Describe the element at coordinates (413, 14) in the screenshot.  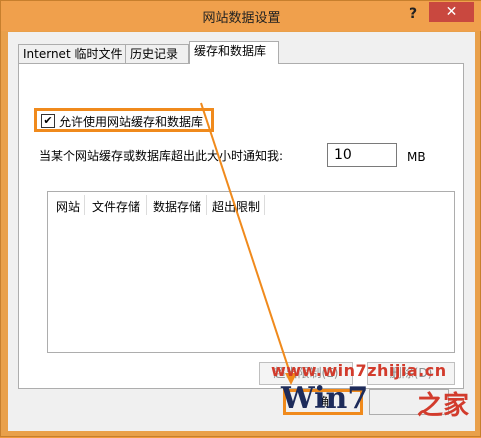
I see `help-button: ?` at that location.